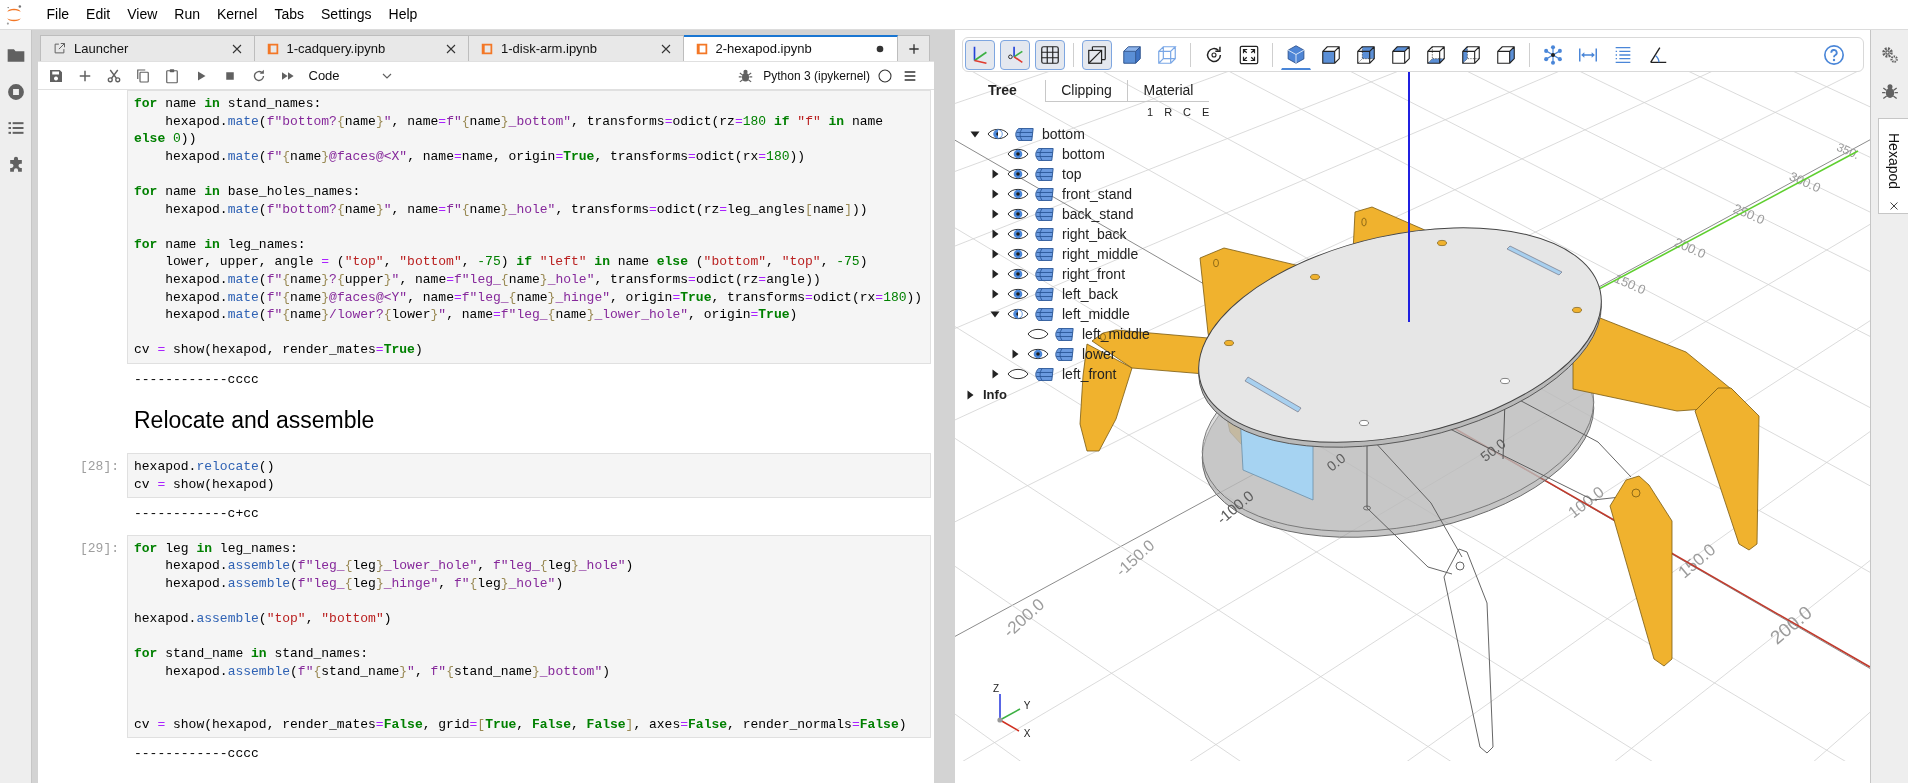 This screenshot has width=1908, height=783. What do you see at coordinates (143, 75) in the screenshot?
I see `copy-icon` at bounding box center [143, 75].